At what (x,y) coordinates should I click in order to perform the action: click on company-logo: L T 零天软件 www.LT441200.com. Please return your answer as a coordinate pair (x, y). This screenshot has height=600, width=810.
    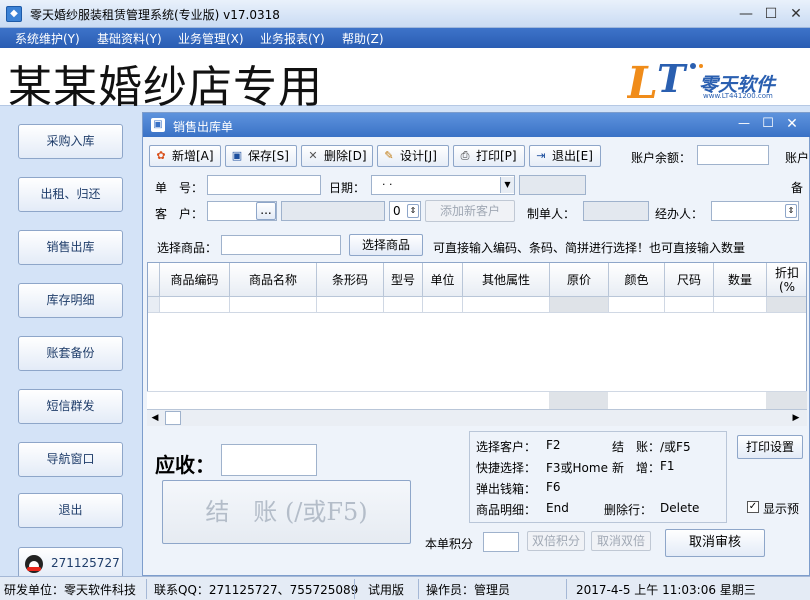
    Looking at the image, I should click on (717, 80).